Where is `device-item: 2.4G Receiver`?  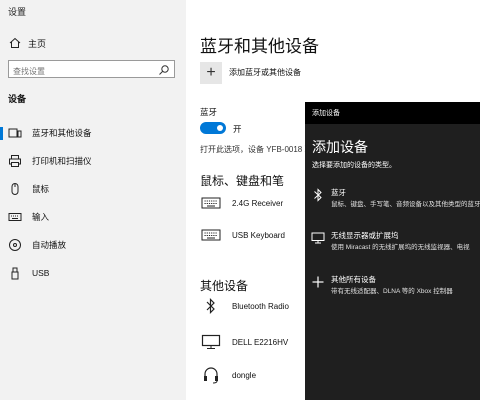 device-item: 2.4G Receiver is located at coordinates (241, 203).